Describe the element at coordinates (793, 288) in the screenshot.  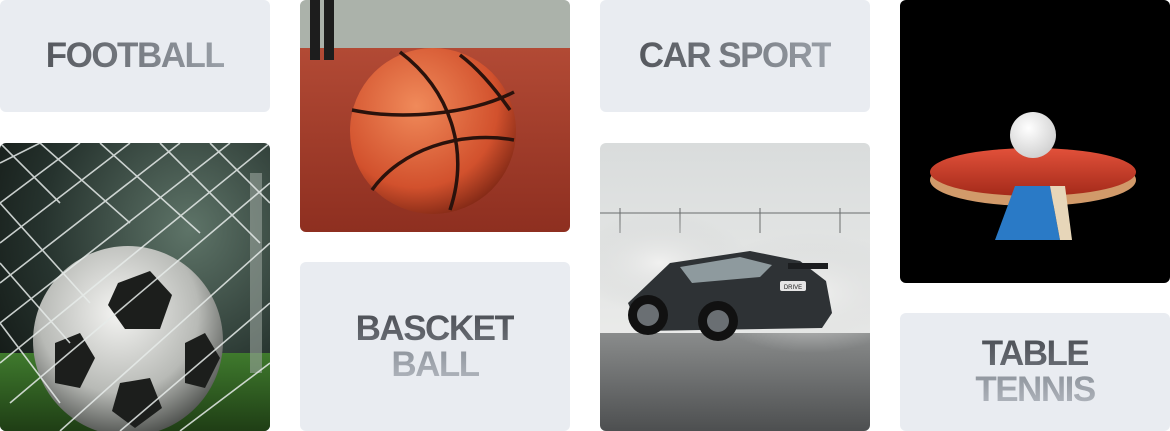
I see `car-plate: DRIVE` at that location.